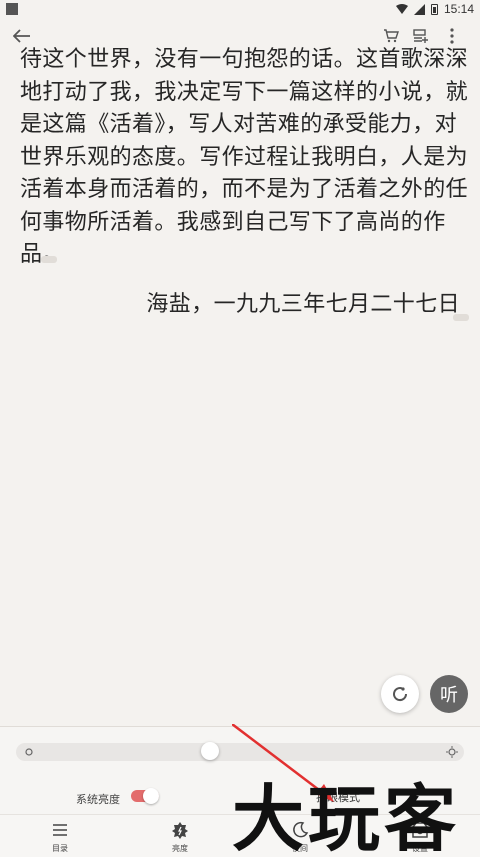 The height and width of the screenshot is (857, 480). I want to click on brightness-slider-thumb, so click(209, 751).